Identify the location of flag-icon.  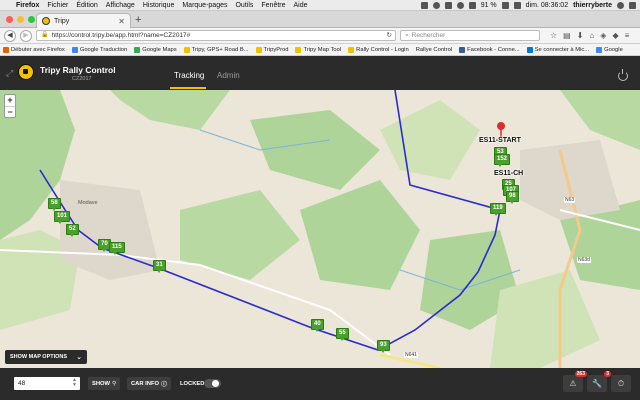
(517, 5).